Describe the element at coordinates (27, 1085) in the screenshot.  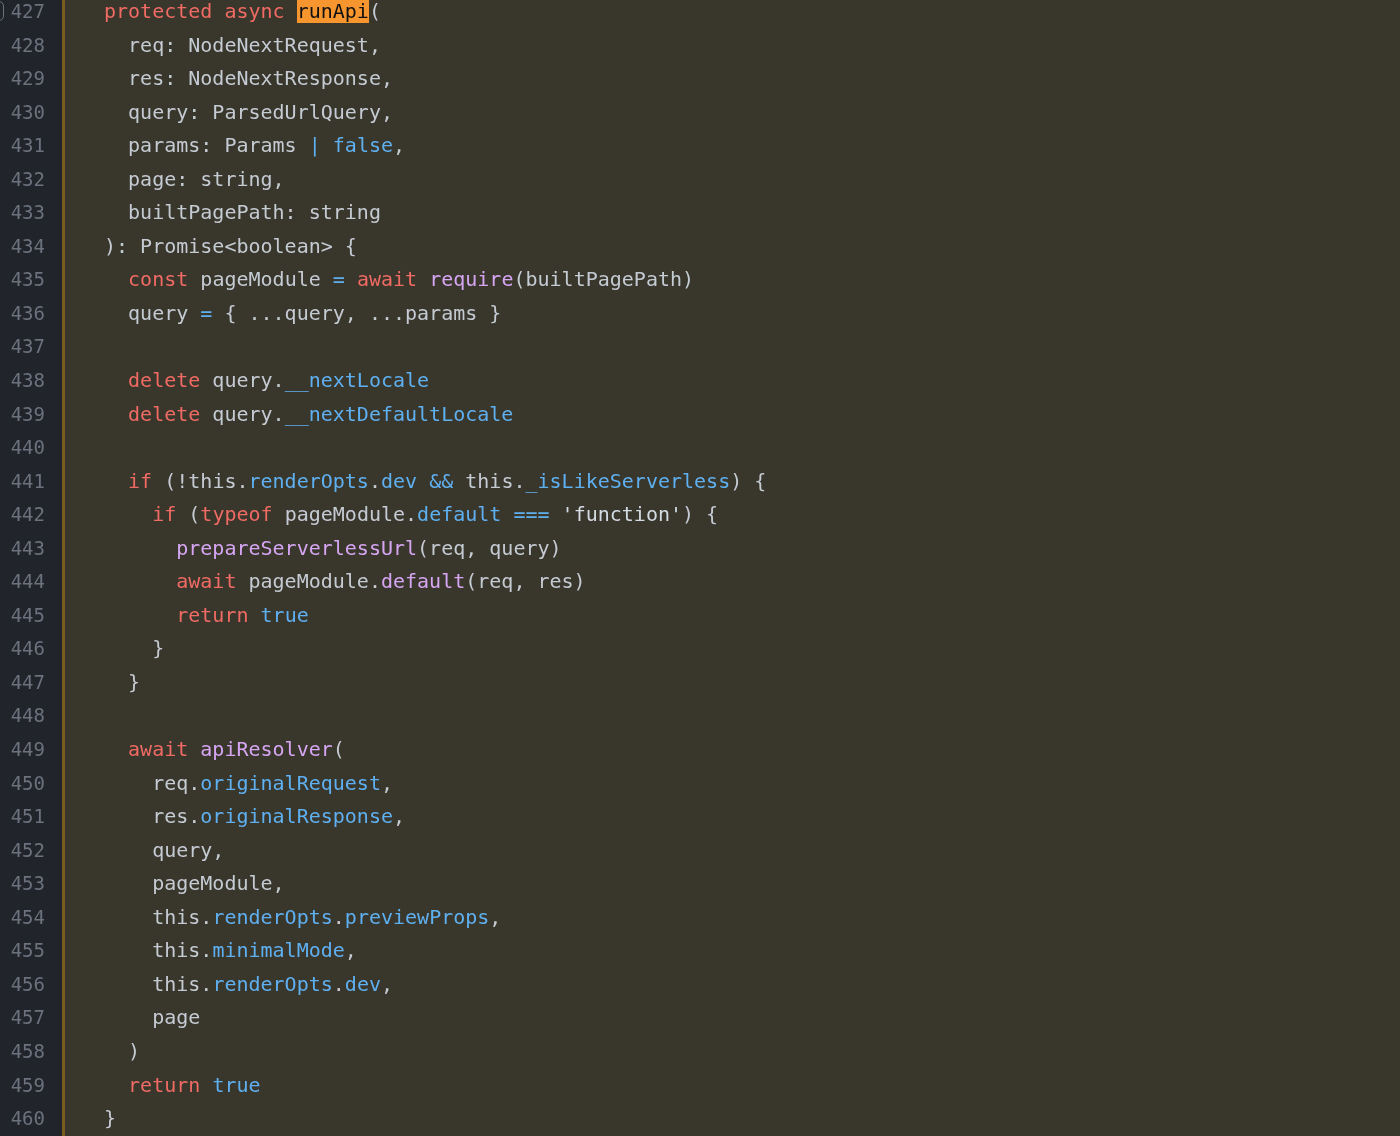
I see `line-number: 459` at that location.